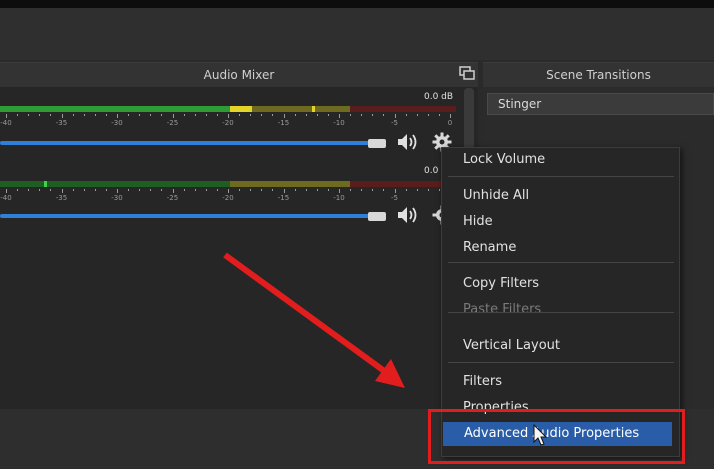  Describe the element at coordinates (560, 346) in the screenshot. I see `menu-item-vertical-layout: Vertical Layout` at that location.